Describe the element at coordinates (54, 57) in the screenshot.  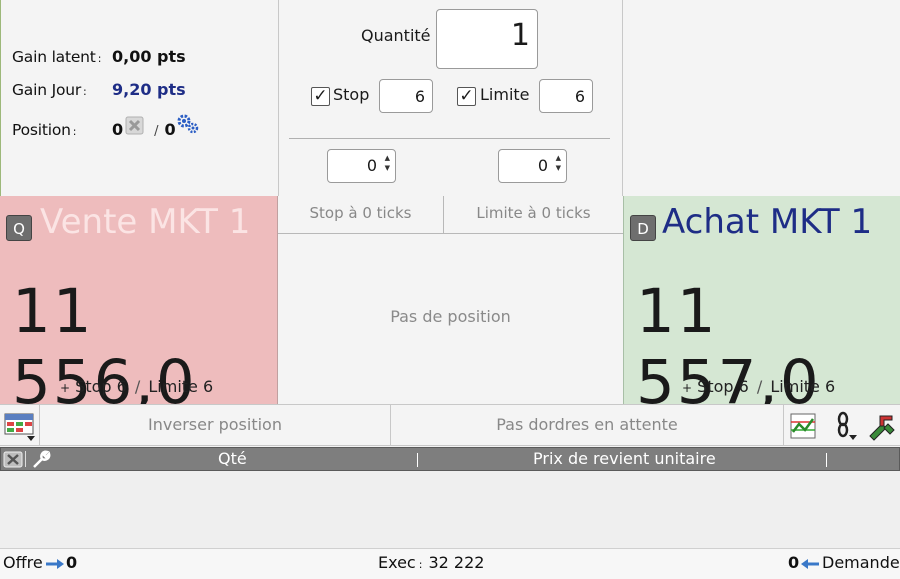
I see `gain-latent-label: Gain latent` at that location.